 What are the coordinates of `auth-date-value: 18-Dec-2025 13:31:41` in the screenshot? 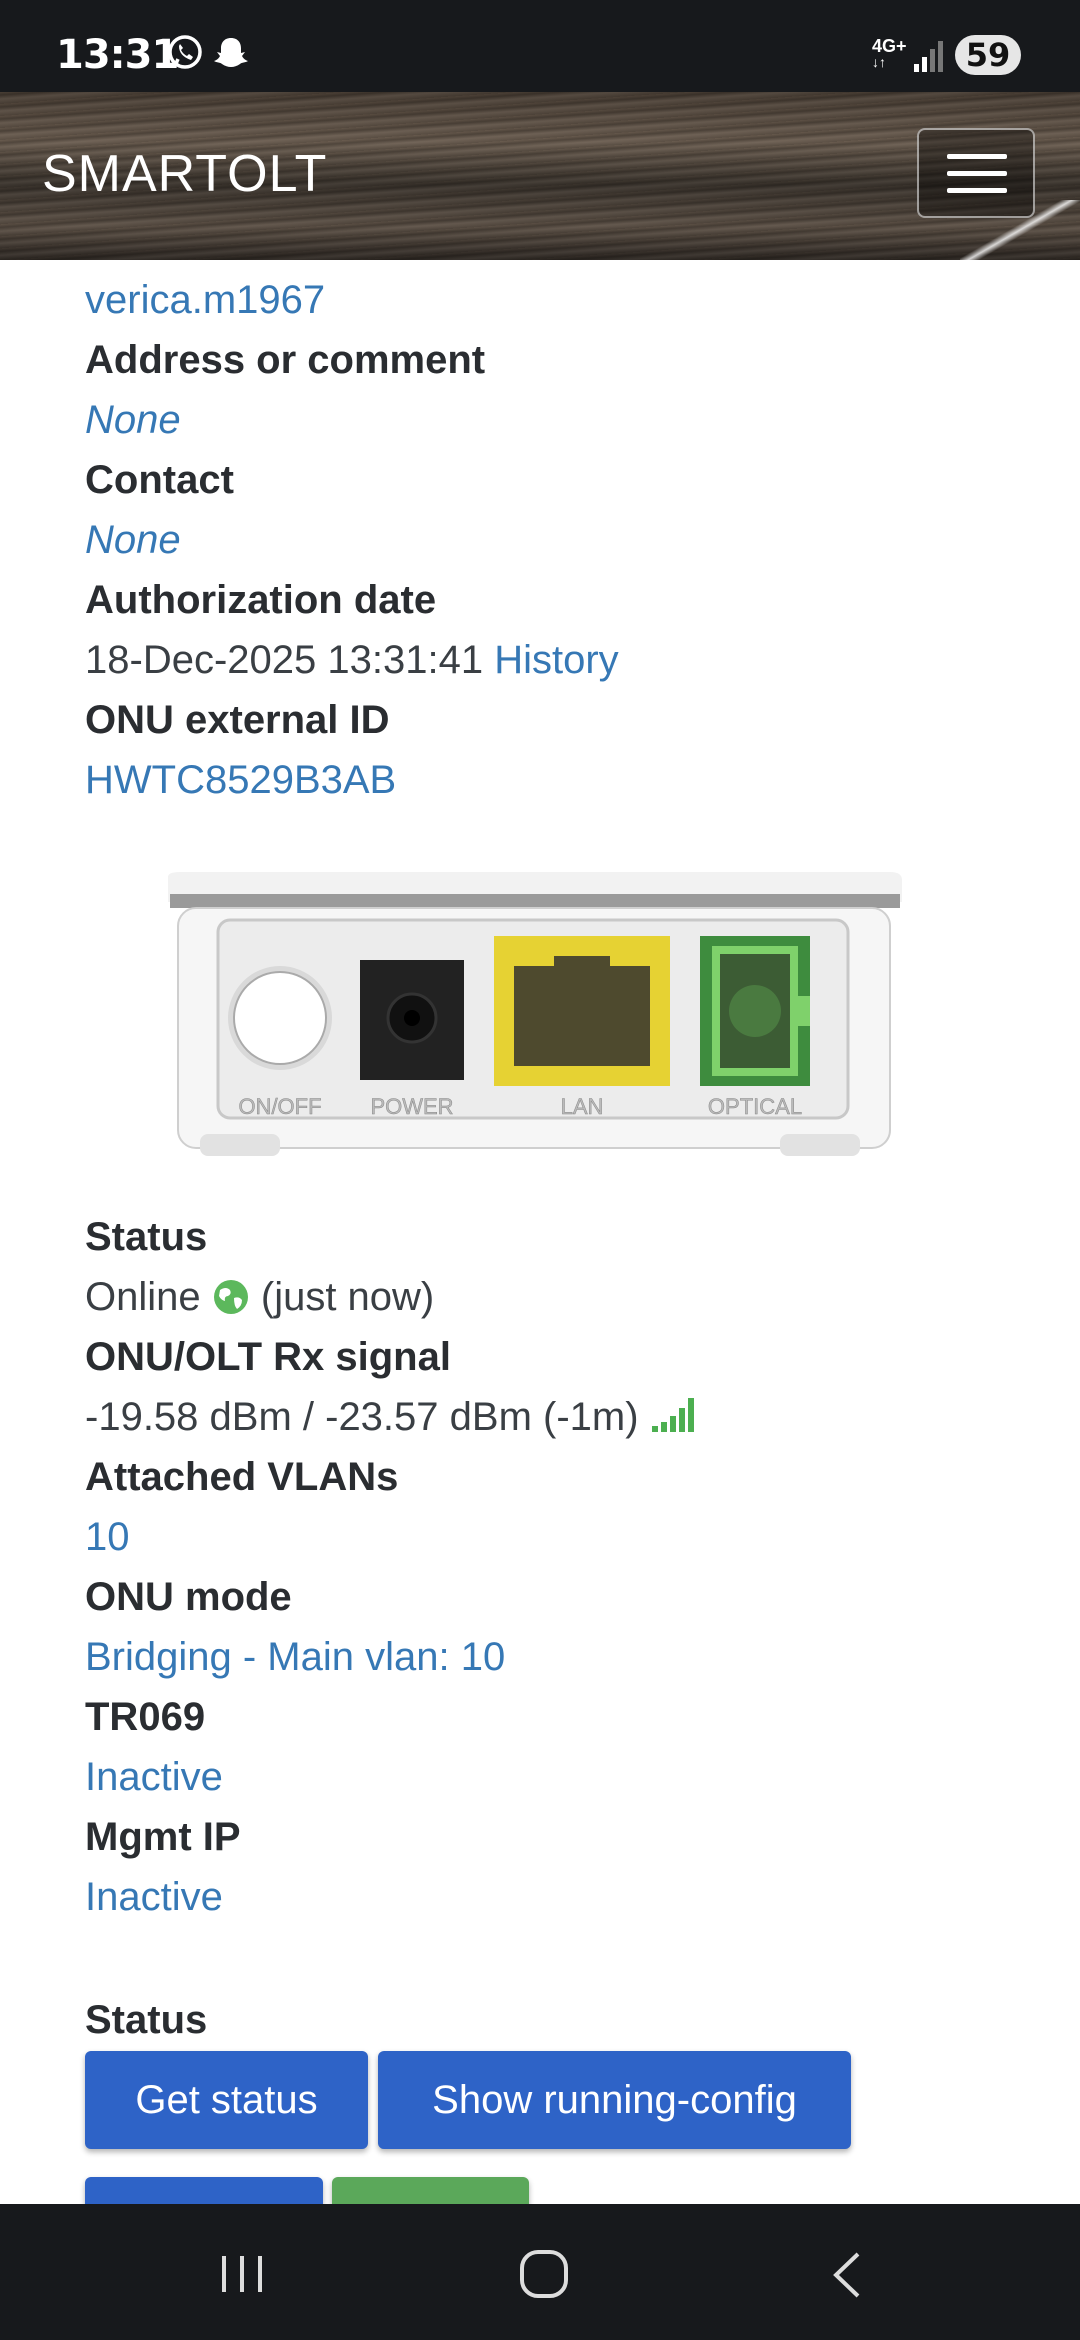 It's located at (284, 660).